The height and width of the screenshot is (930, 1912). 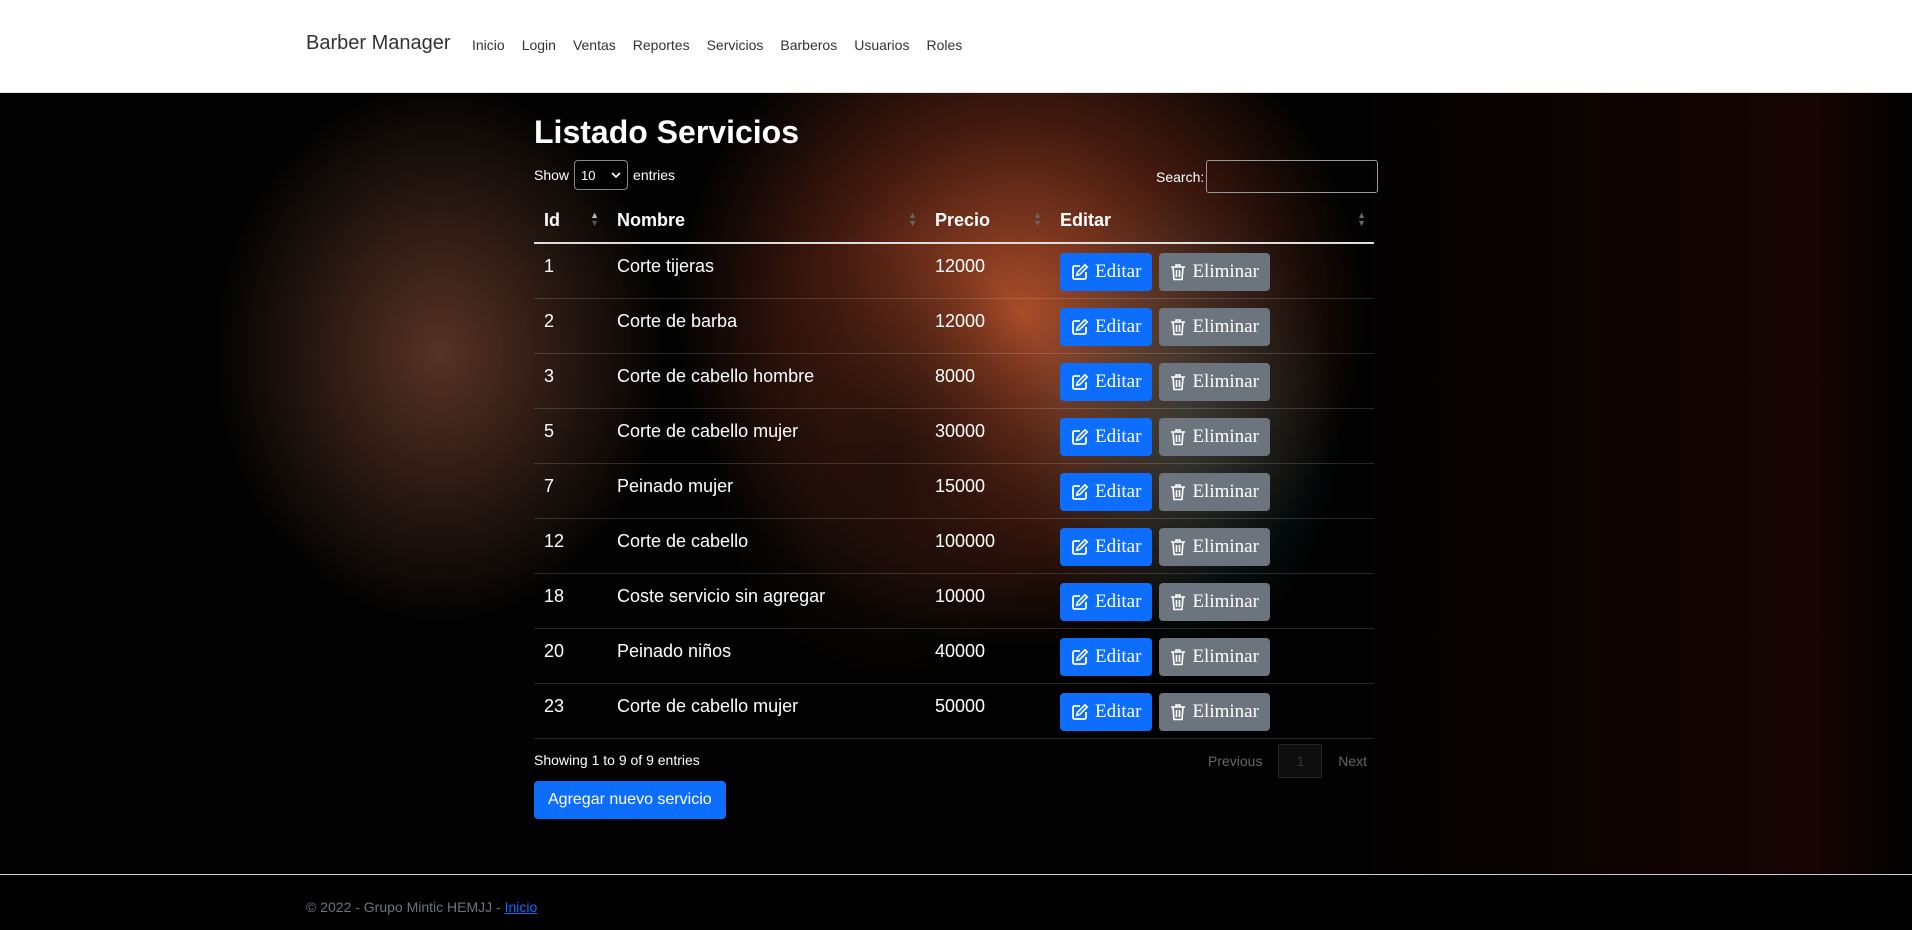 What do you see at coordinates (954, 546) in the screenshot?
I see `table-row: 12 Corte de cabello 100000 Editar Eliminar` at bounding box center [954, 546].